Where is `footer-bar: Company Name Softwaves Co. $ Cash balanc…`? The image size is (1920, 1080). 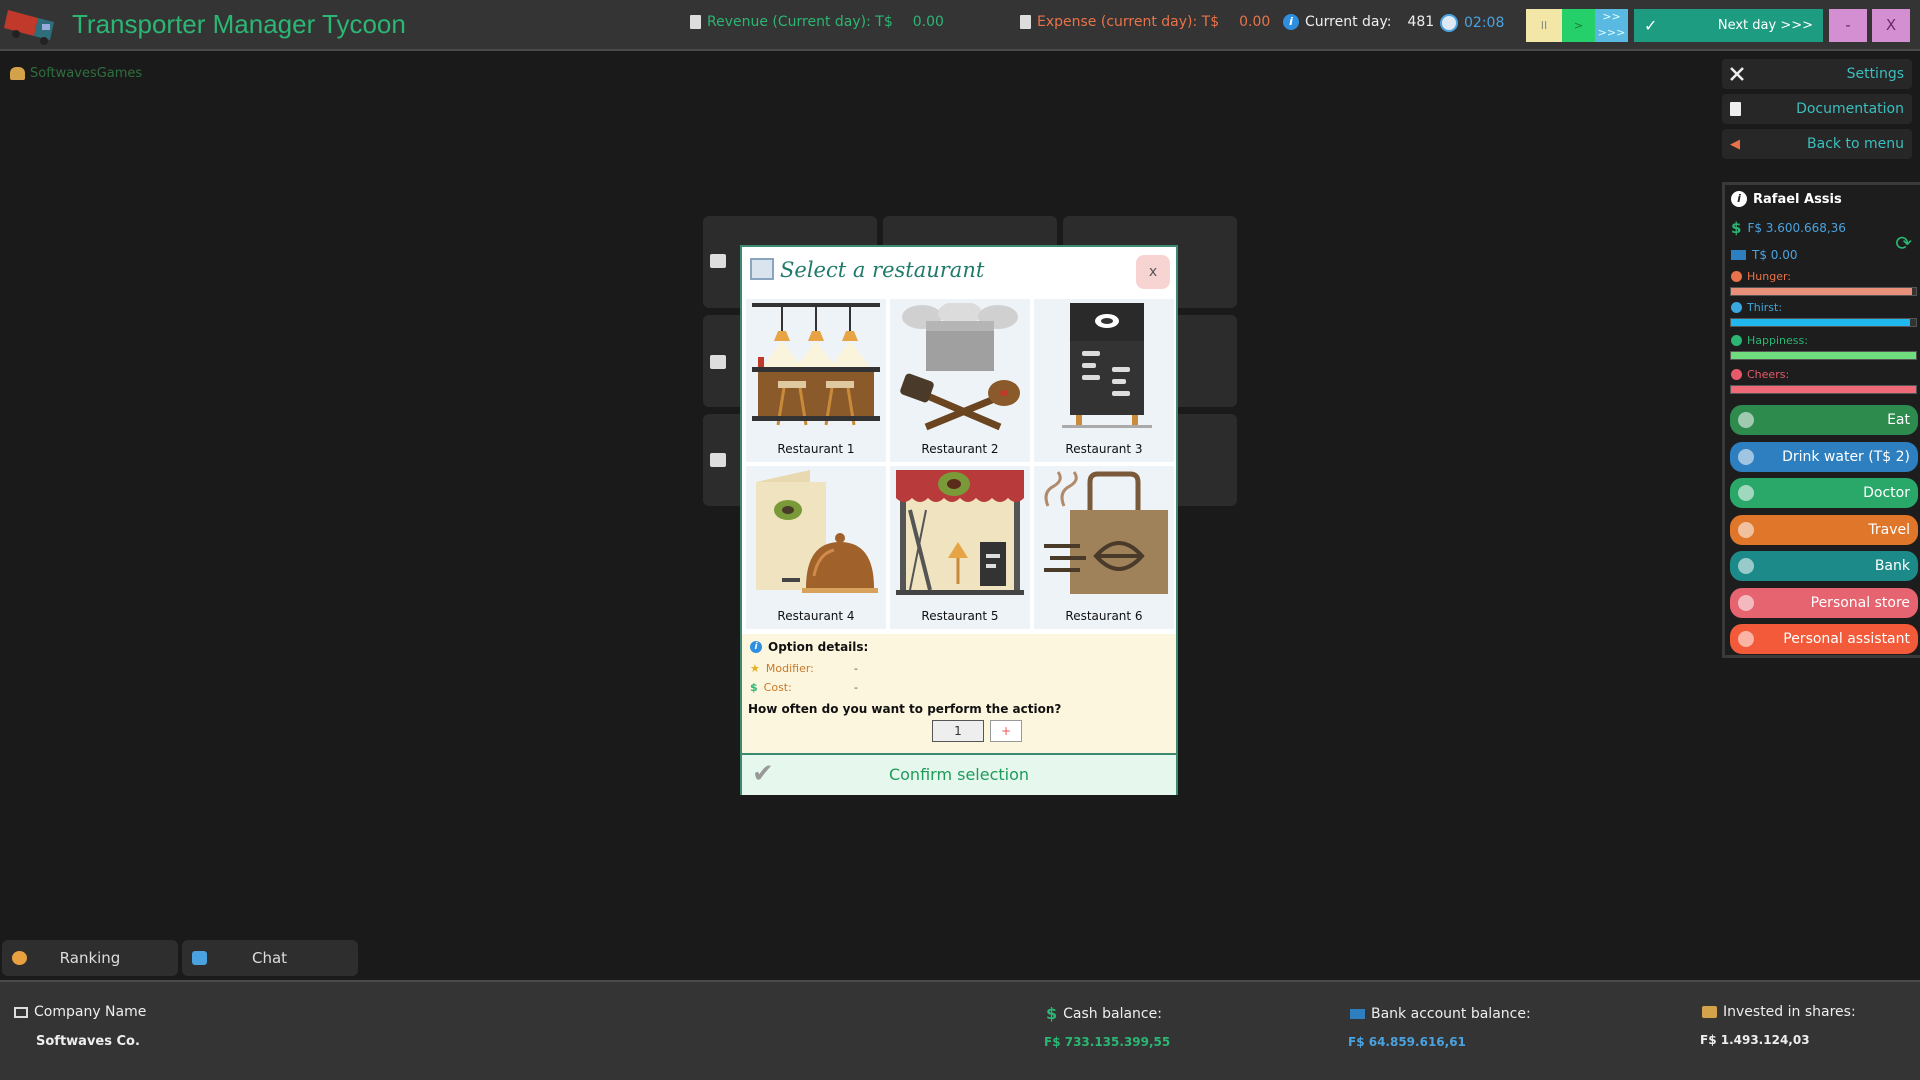
footer-bar: Company Name Softwaves Co. $ Cash balanc… is located at coordinates (960, 1030).